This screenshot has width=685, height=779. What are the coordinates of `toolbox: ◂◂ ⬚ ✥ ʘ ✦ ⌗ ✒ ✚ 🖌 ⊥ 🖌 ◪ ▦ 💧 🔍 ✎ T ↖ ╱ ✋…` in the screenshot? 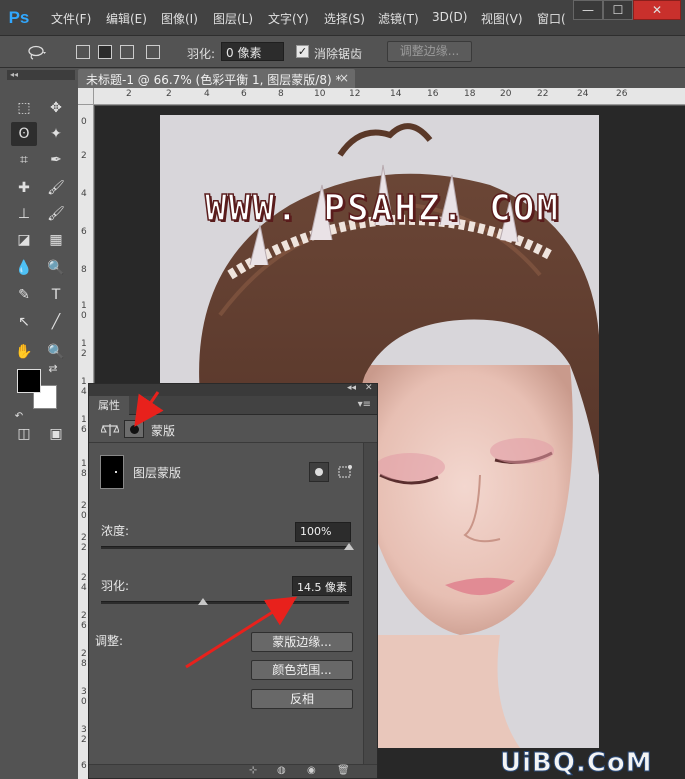 It's located at (41, 260).